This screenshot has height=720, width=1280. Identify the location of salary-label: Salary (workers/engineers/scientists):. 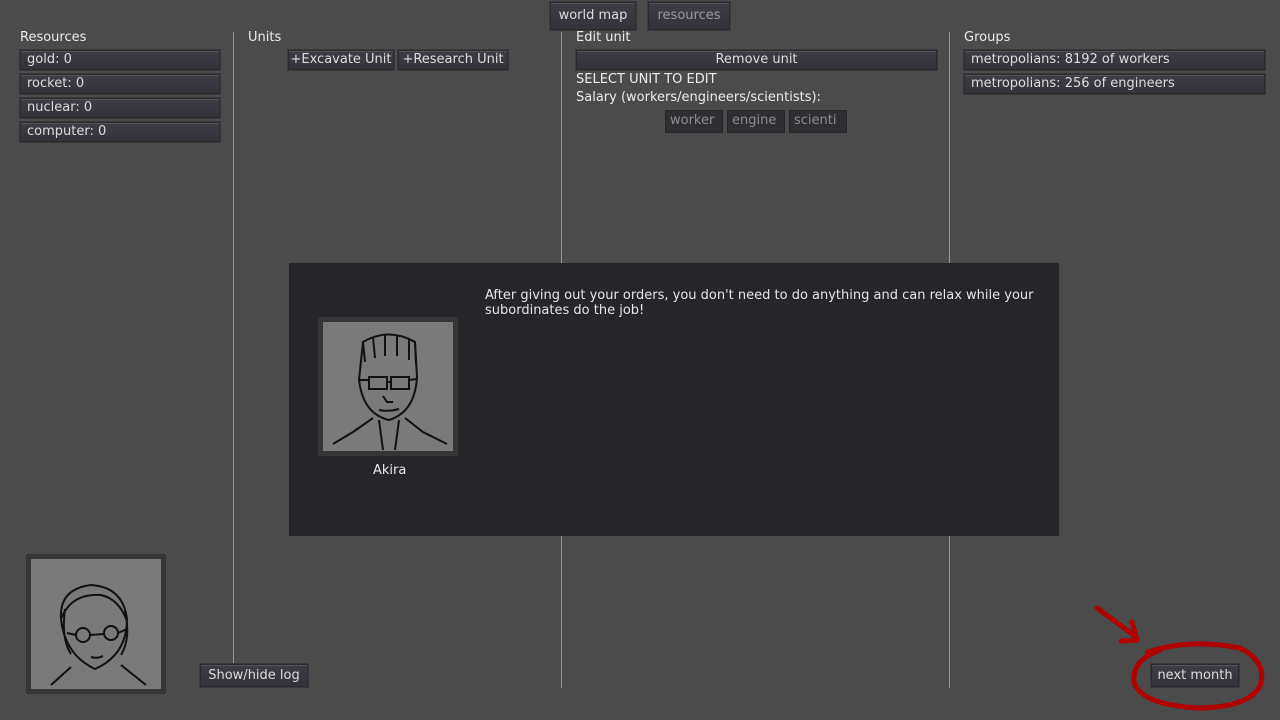
(698, 97).